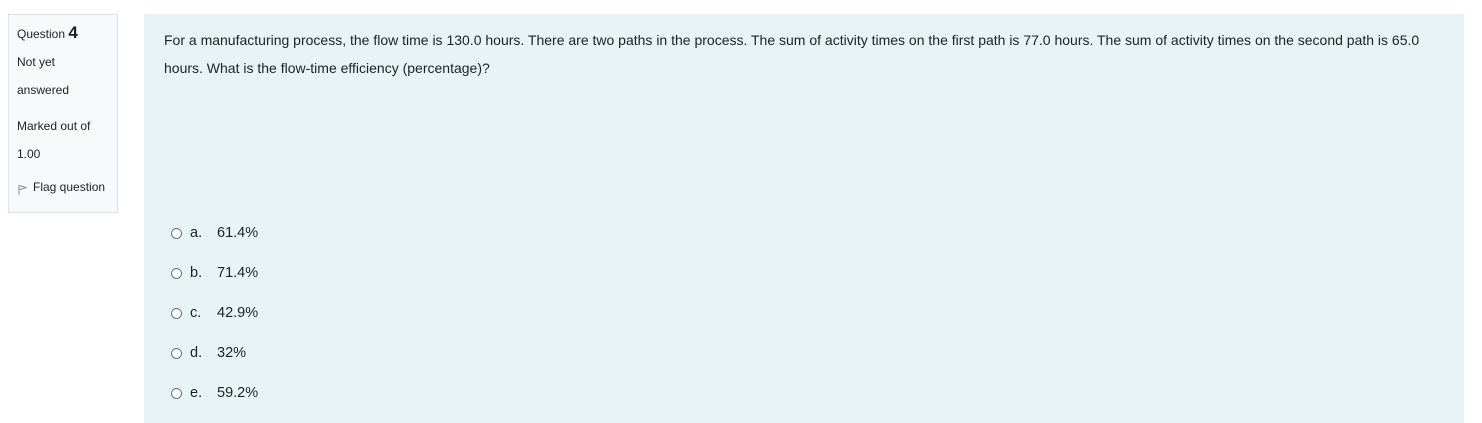  Describe the element at coordinates (238, 393) in the screenshot. I see `answer-value: 59.2%` at that location.